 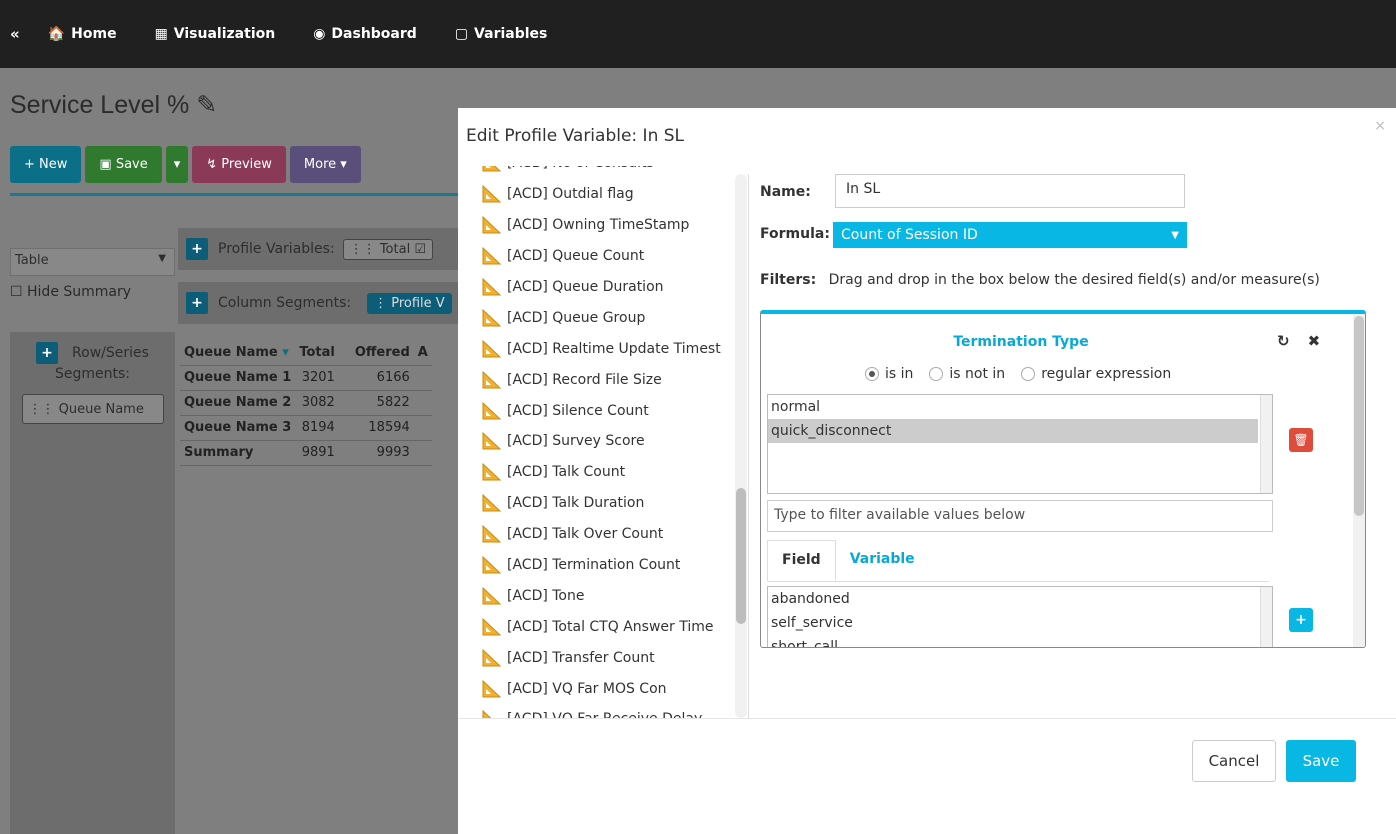 I want to click on field-list-item-label: [ACD] Owning TimeStamp, so click(x=598, y=225).